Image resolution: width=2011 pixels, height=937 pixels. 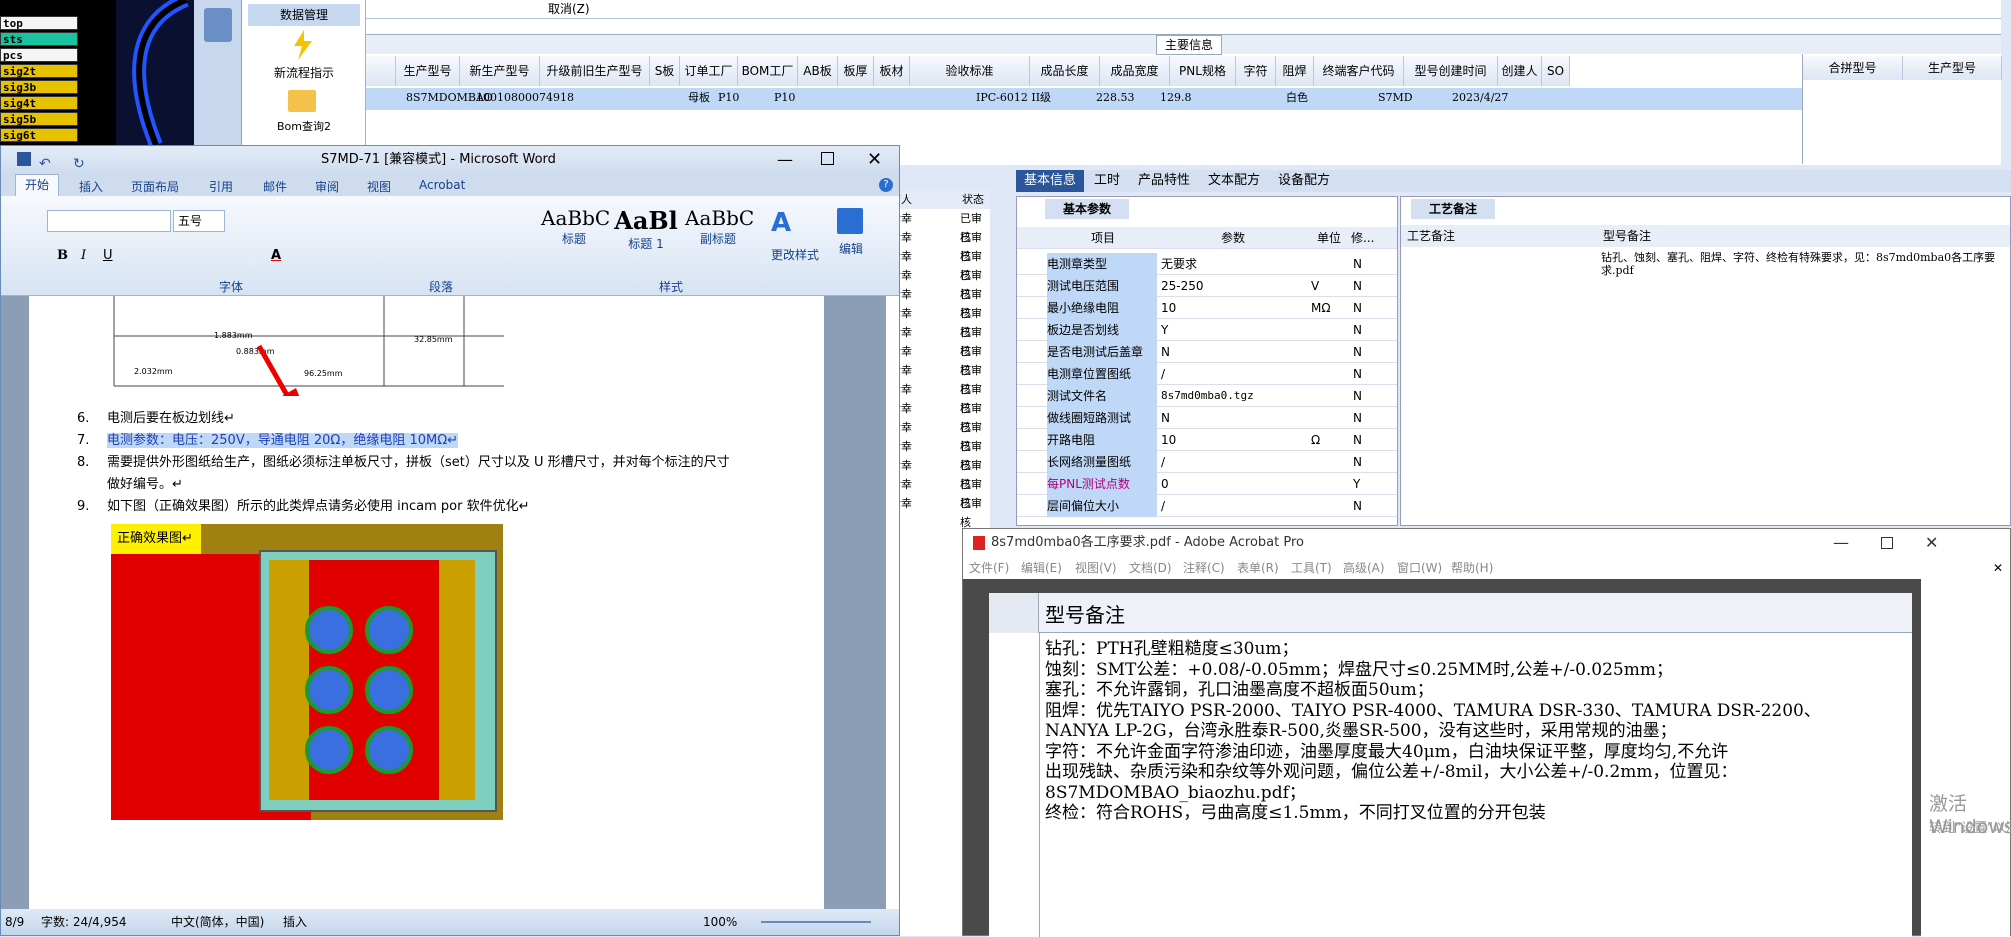 What do you see at coordinates (989, 568) in the screenshot?
I see `menu-file: 文件(F)` at bounding box center [989, 568].